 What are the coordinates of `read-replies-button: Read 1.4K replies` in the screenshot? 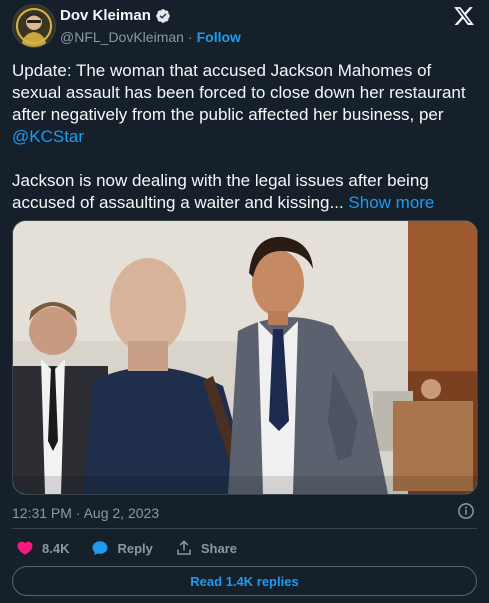 It's located at (244, 581).